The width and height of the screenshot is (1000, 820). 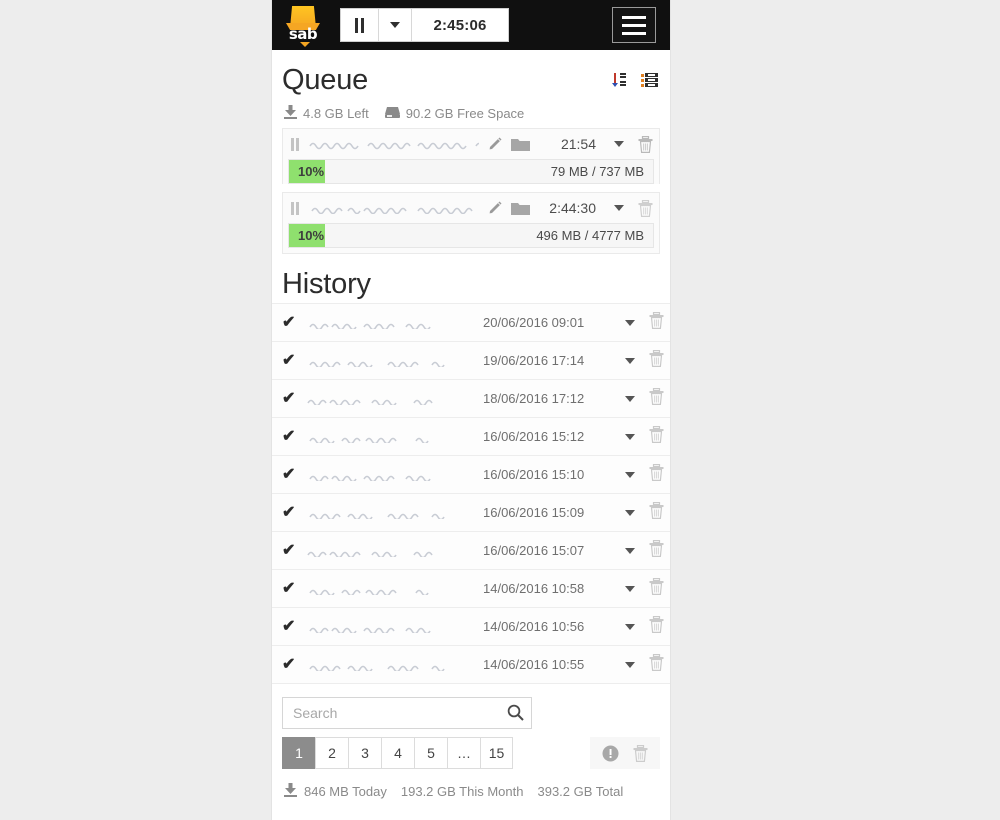 I want to click on queue-disk-meta: 90.2 GB Free Space, so click(x=454, y=114).